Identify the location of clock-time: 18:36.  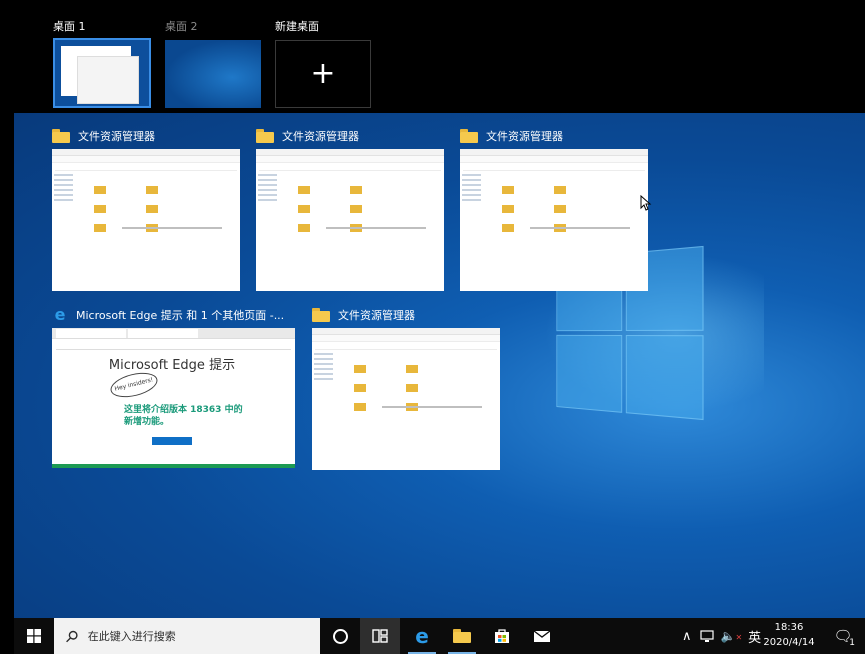
(789, 627).